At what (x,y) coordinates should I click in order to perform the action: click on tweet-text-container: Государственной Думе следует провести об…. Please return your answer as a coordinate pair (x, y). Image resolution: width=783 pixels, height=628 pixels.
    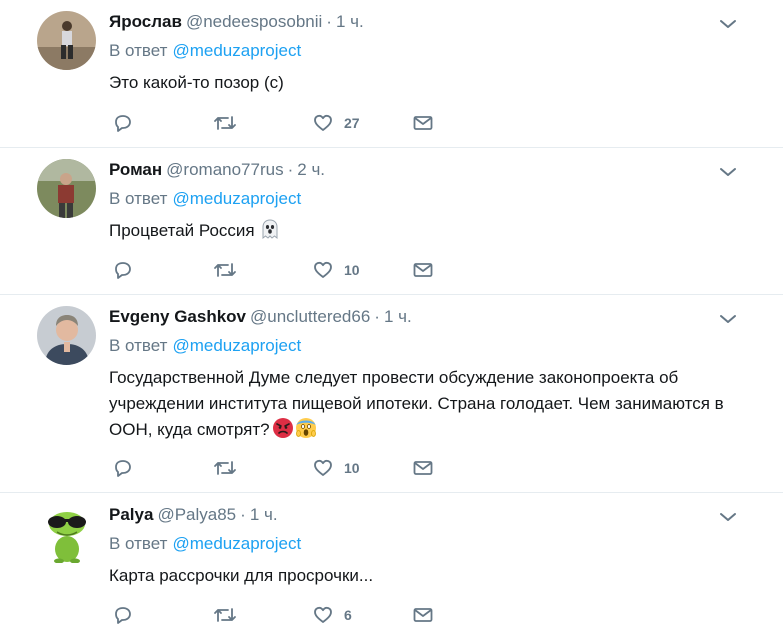
    Looking at the image, I should click on (421, 406).